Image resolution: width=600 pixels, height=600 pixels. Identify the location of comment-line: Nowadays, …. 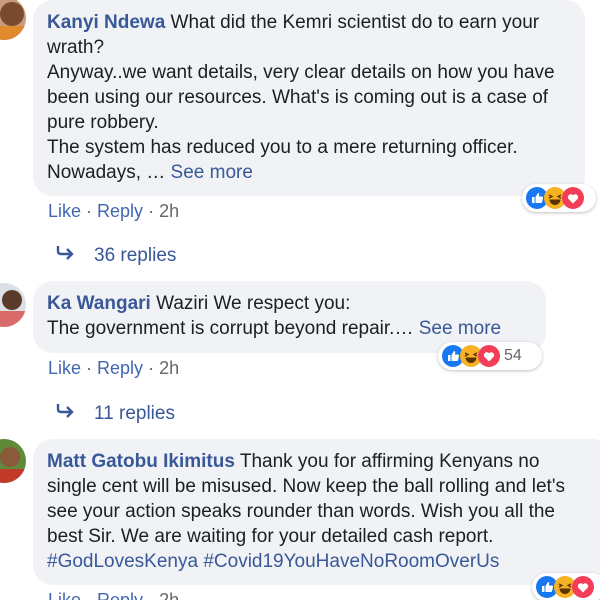
(109, 172).